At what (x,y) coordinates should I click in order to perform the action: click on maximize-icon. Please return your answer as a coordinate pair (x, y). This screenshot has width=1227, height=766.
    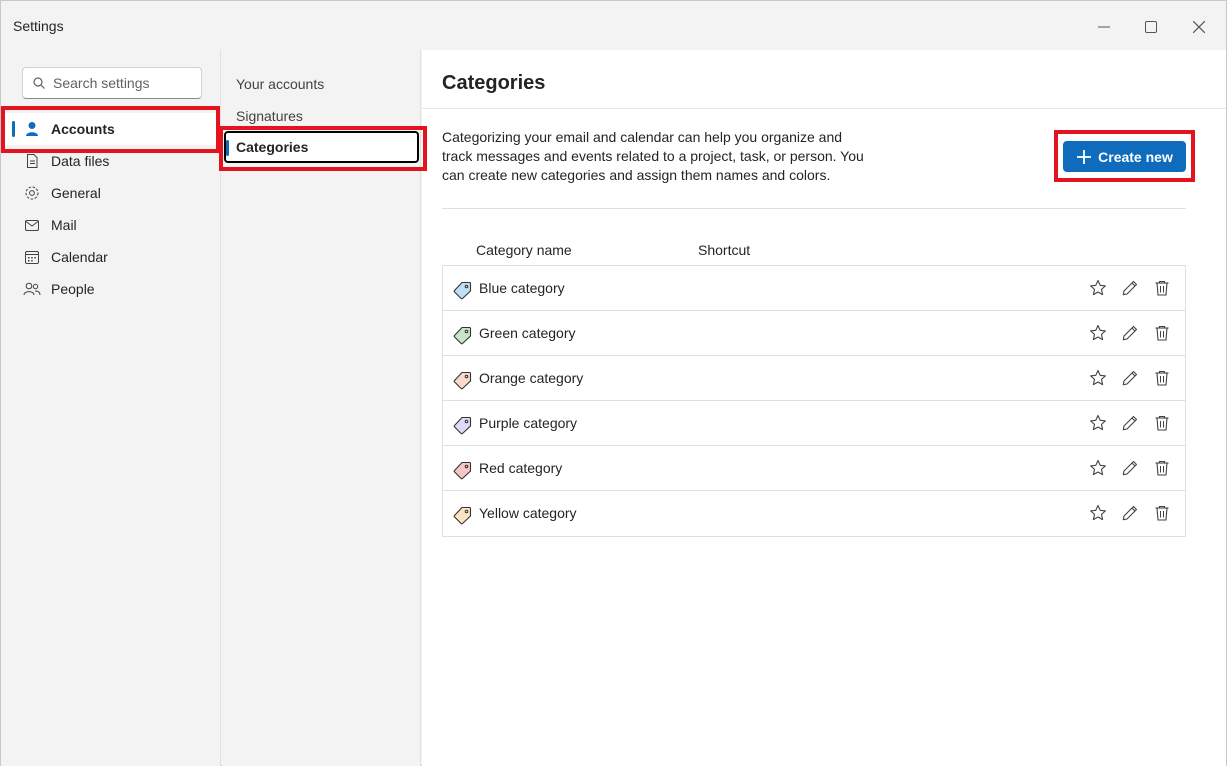
    Looking at the image, I should click on (1151, 27).